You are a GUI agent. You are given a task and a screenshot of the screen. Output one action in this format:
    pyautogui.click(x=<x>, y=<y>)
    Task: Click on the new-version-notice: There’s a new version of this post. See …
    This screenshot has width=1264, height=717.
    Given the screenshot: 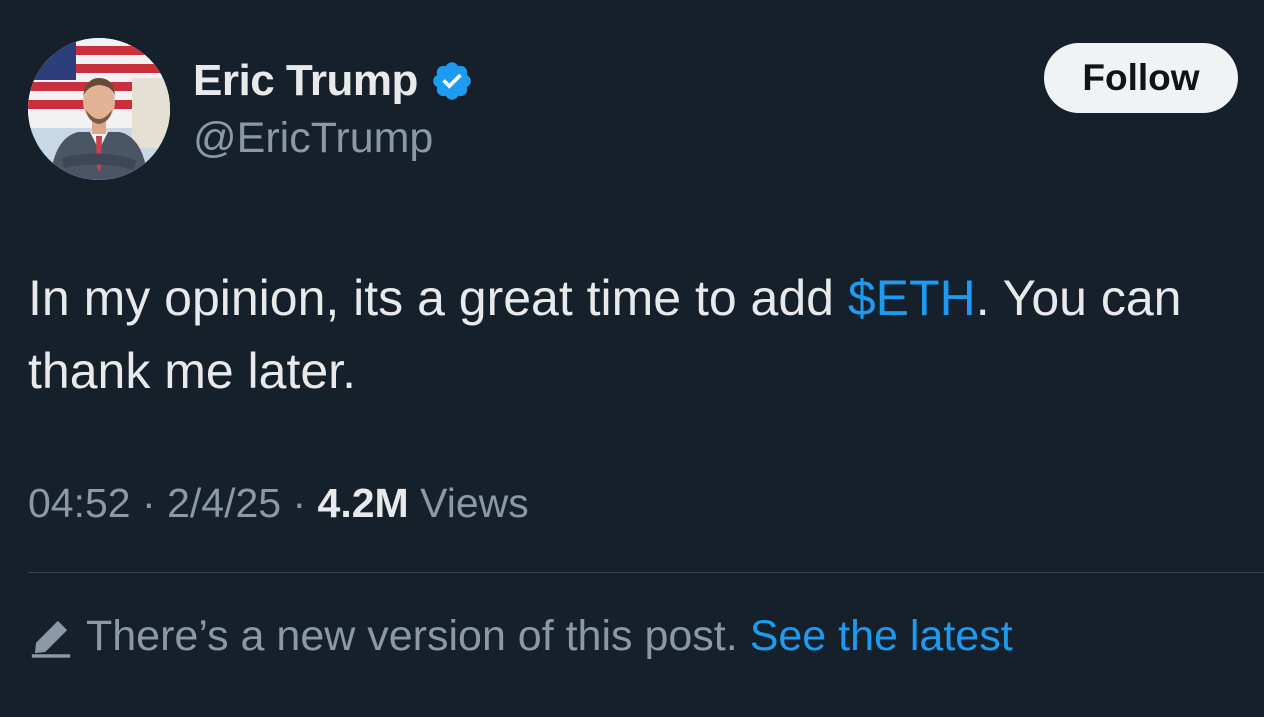 What is the action you would take?
    pyautogui.click(x=520, y=636)
    